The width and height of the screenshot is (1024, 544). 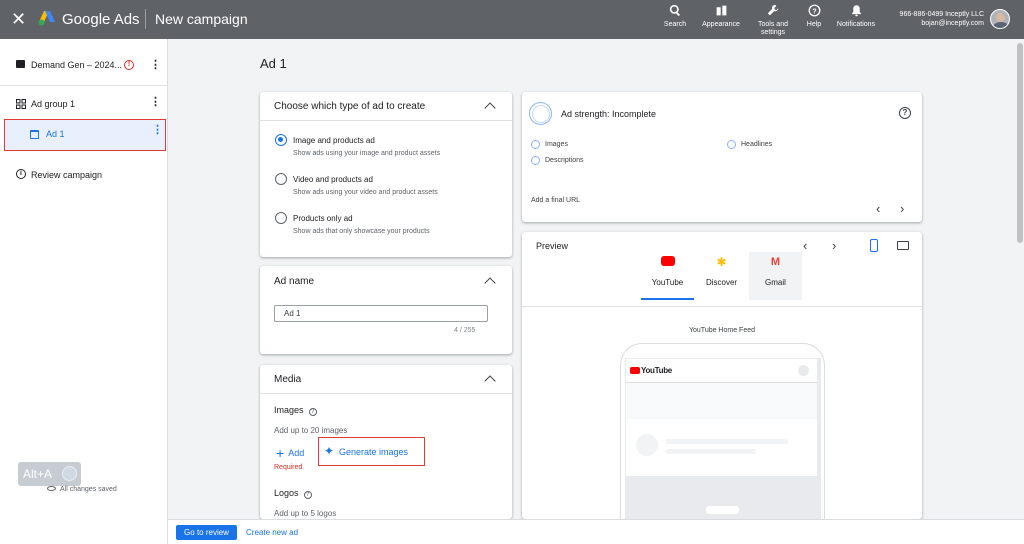 What do you see at coordinates (775, 262) in the screenshot?
I see `gmail-icon: M` at bounding box center [775, 262].